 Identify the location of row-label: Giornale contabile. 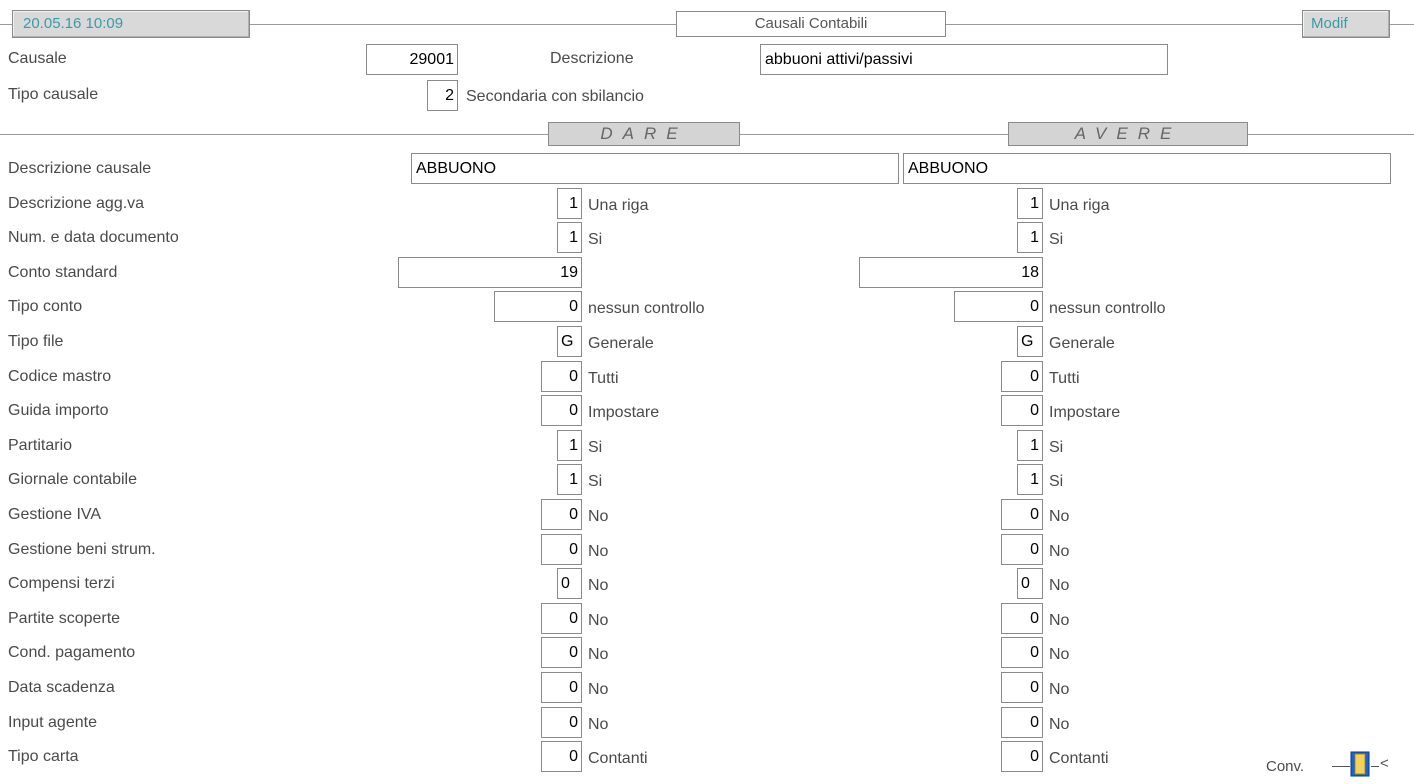
(72, 479).